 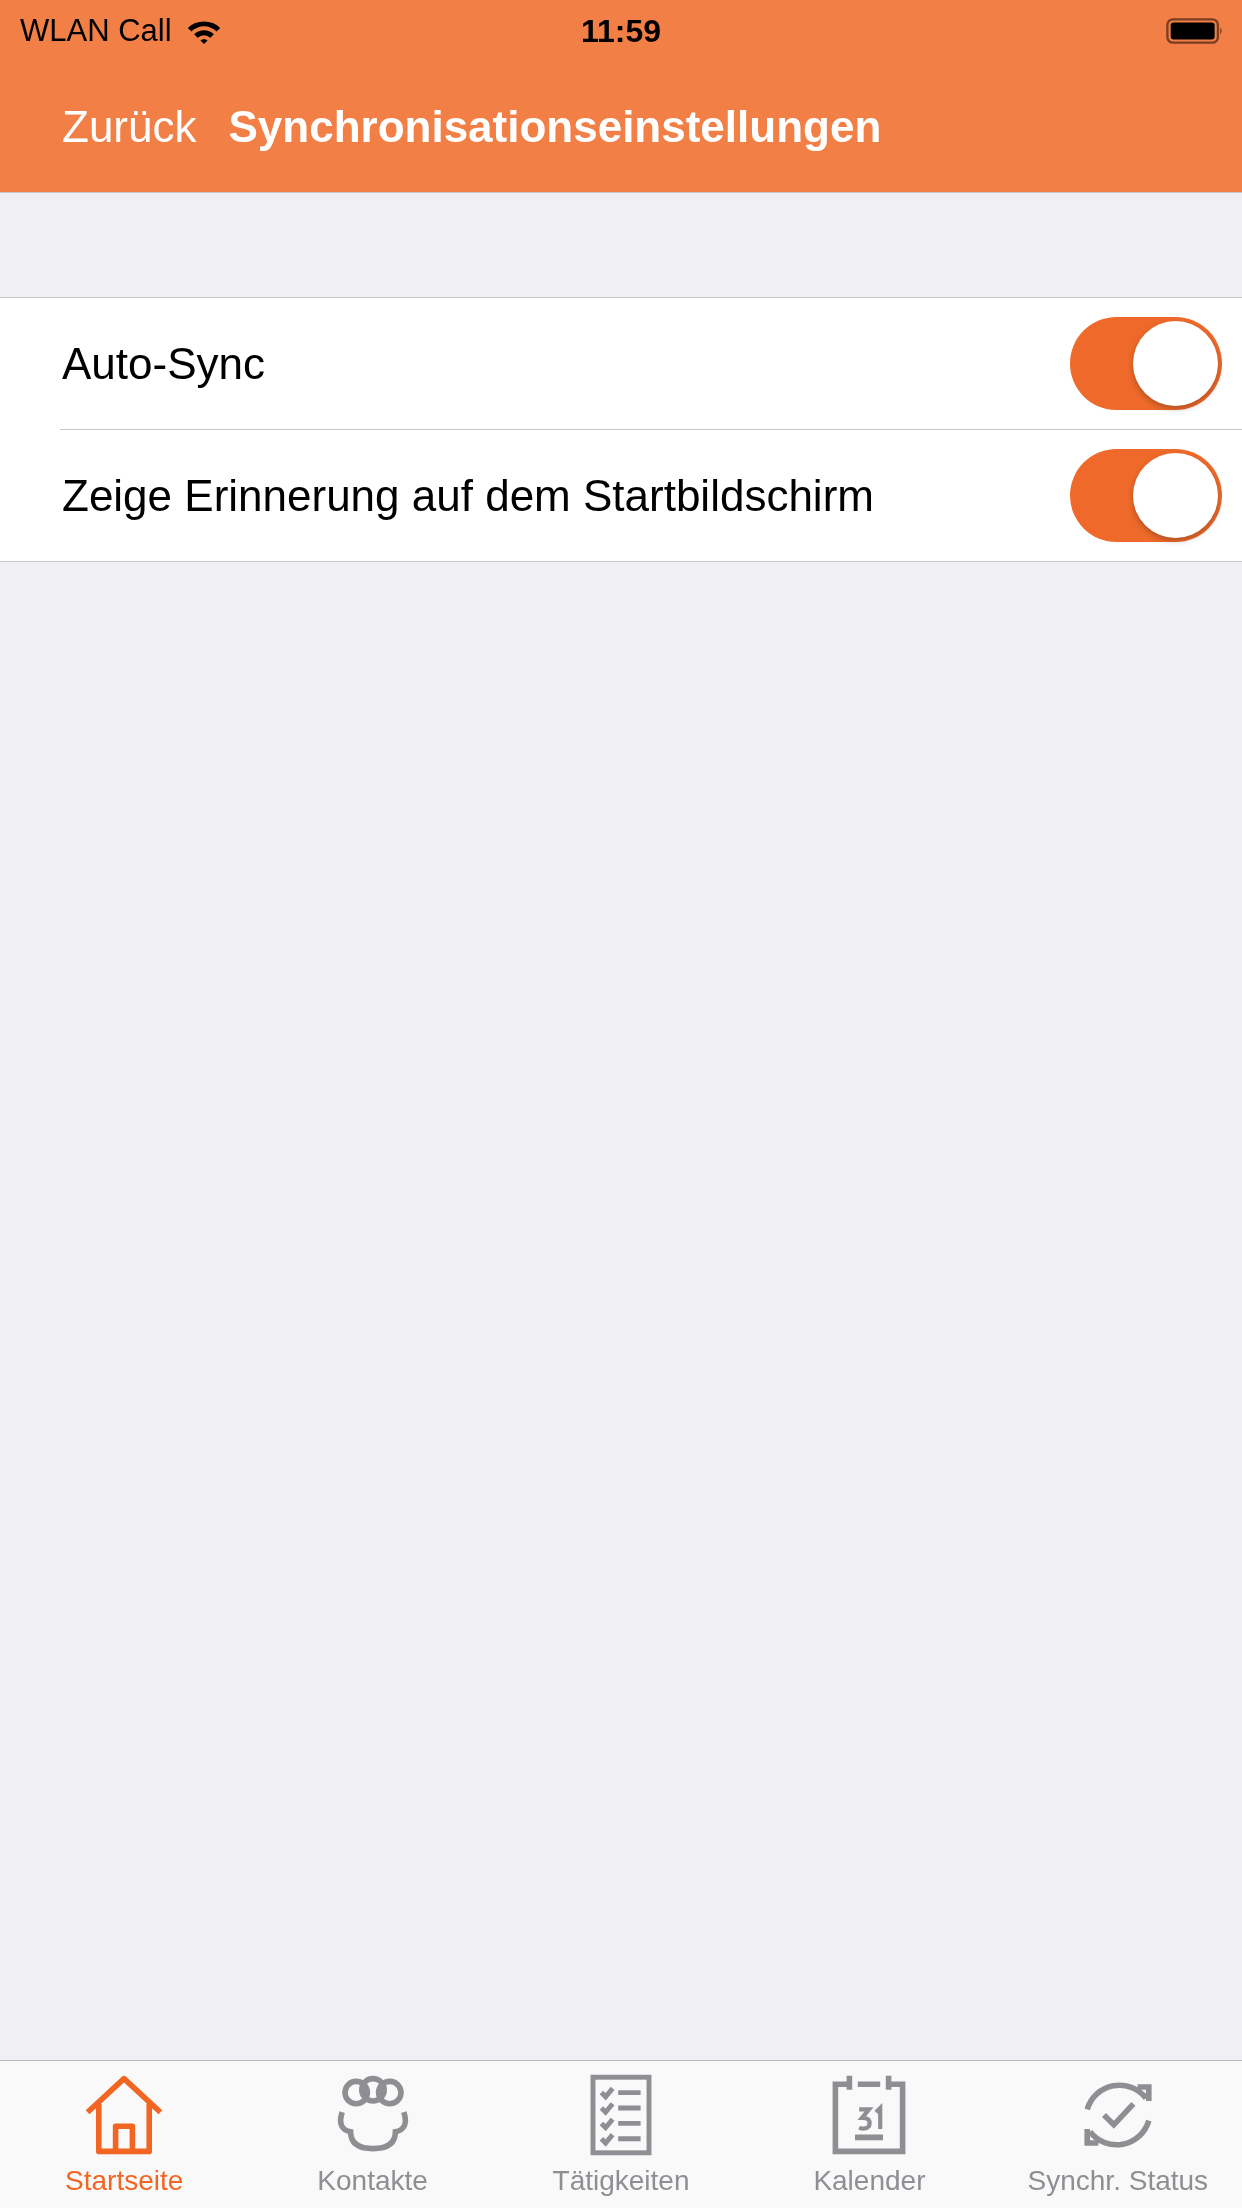 What do you see at coordinates (124, 2134) in the screenshot?
I see `tab-item: Startseite` at bounding box center [124, 2134].